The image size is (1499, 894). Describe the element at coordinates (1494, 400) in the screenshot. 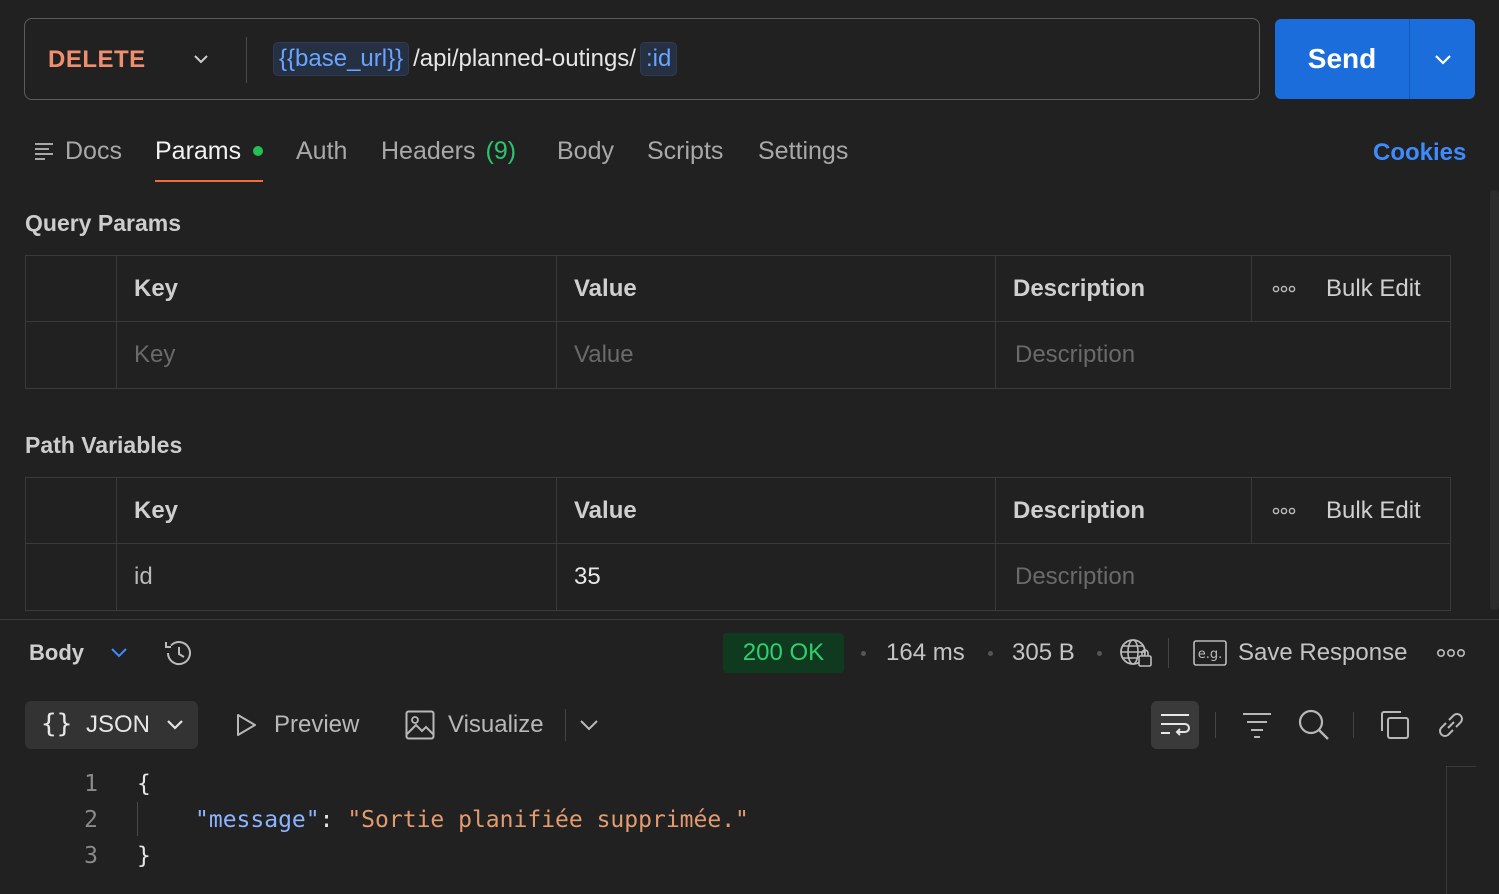

I see `scrollbar` at that location.